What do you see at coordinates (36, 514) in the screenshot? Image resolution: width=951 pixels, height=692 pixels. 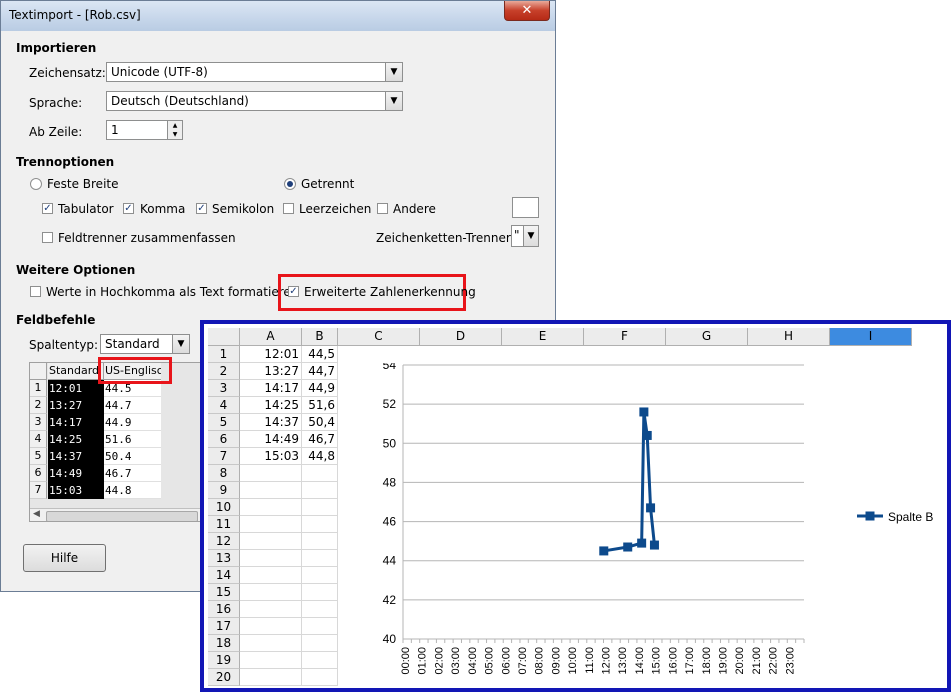 I see `scroll-left-icon: ◀` at bounding box center [36, 514].